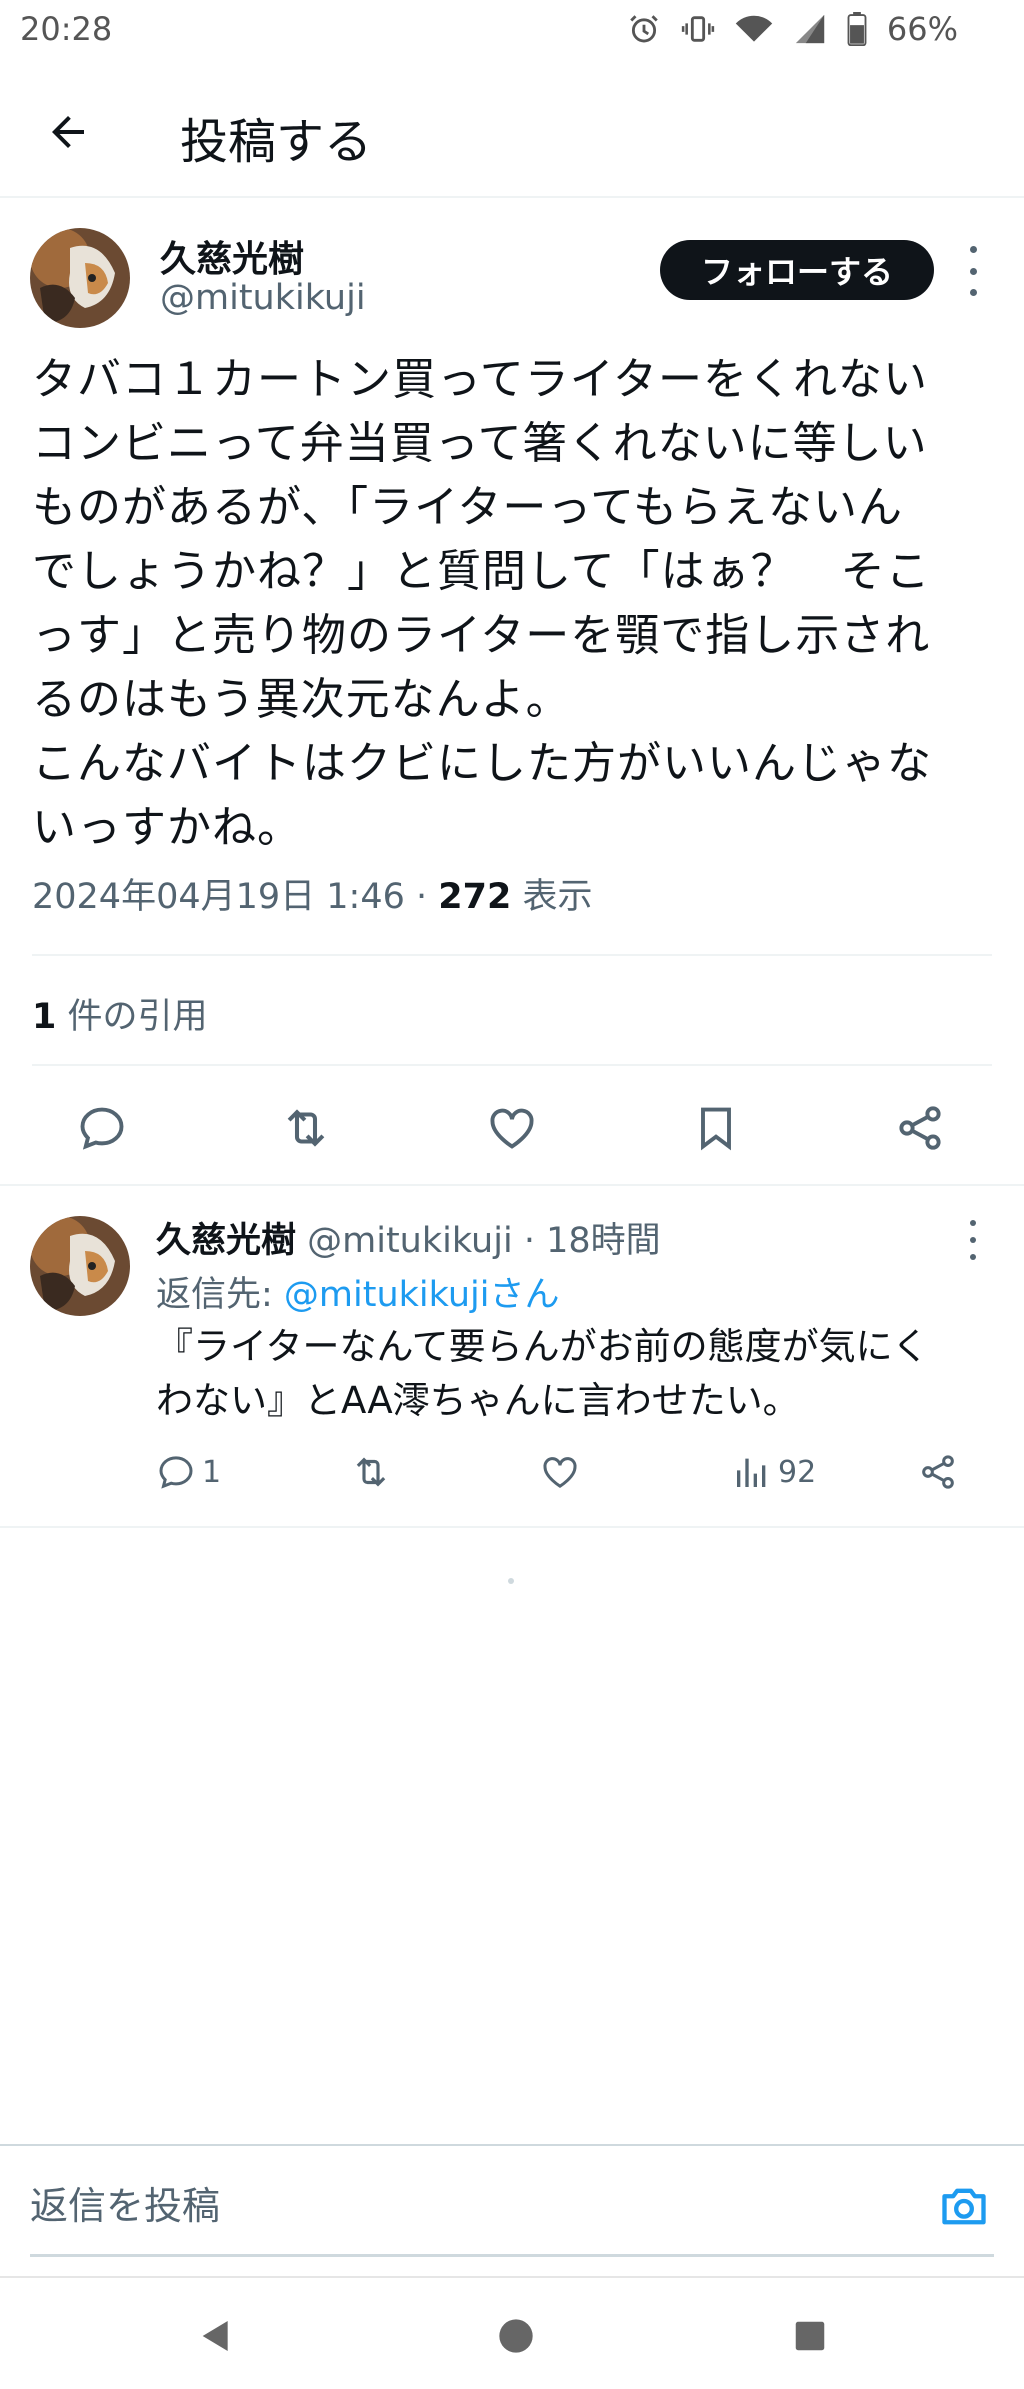 This screenshot has height=2389, width=1024. Describe the element at coordinates (512, 1472) in the screenshot. I see `reply-actions: 1 92` at that location.